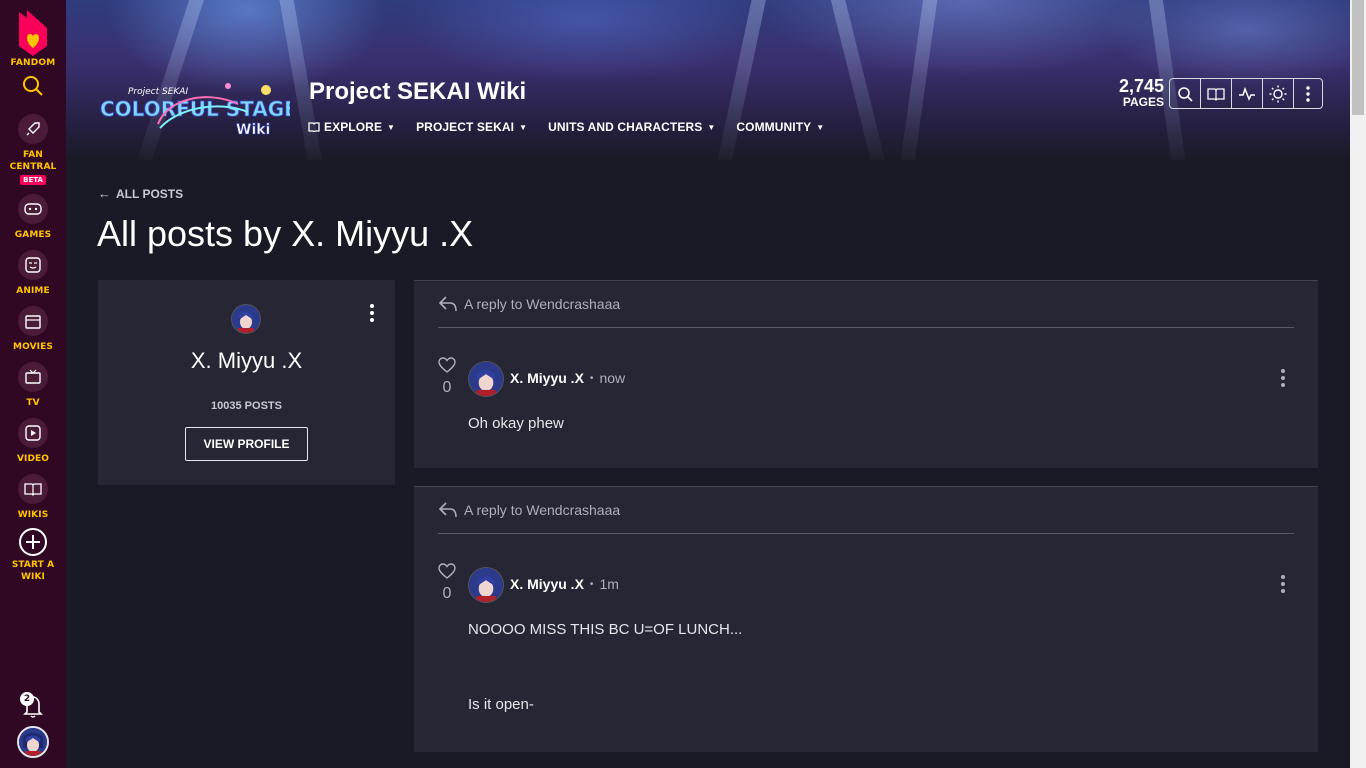 The height and width of the screenshot is (768, 1366). I want to click on nav-project-sekai: PROJECT SEKAI ▼, so click(471, 127).